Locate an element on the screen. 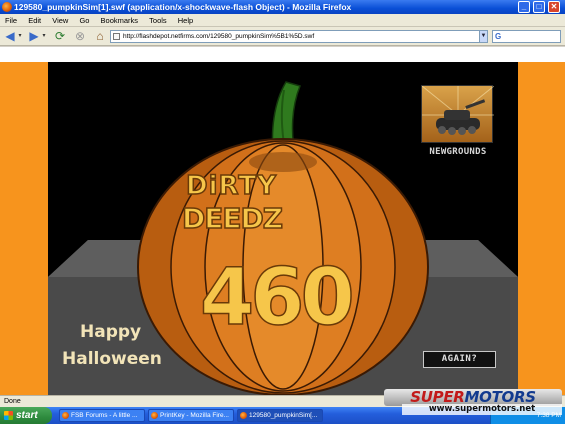 This screenshot has width=565, height=424. status-text: Done is located at coordinates (12, 401).